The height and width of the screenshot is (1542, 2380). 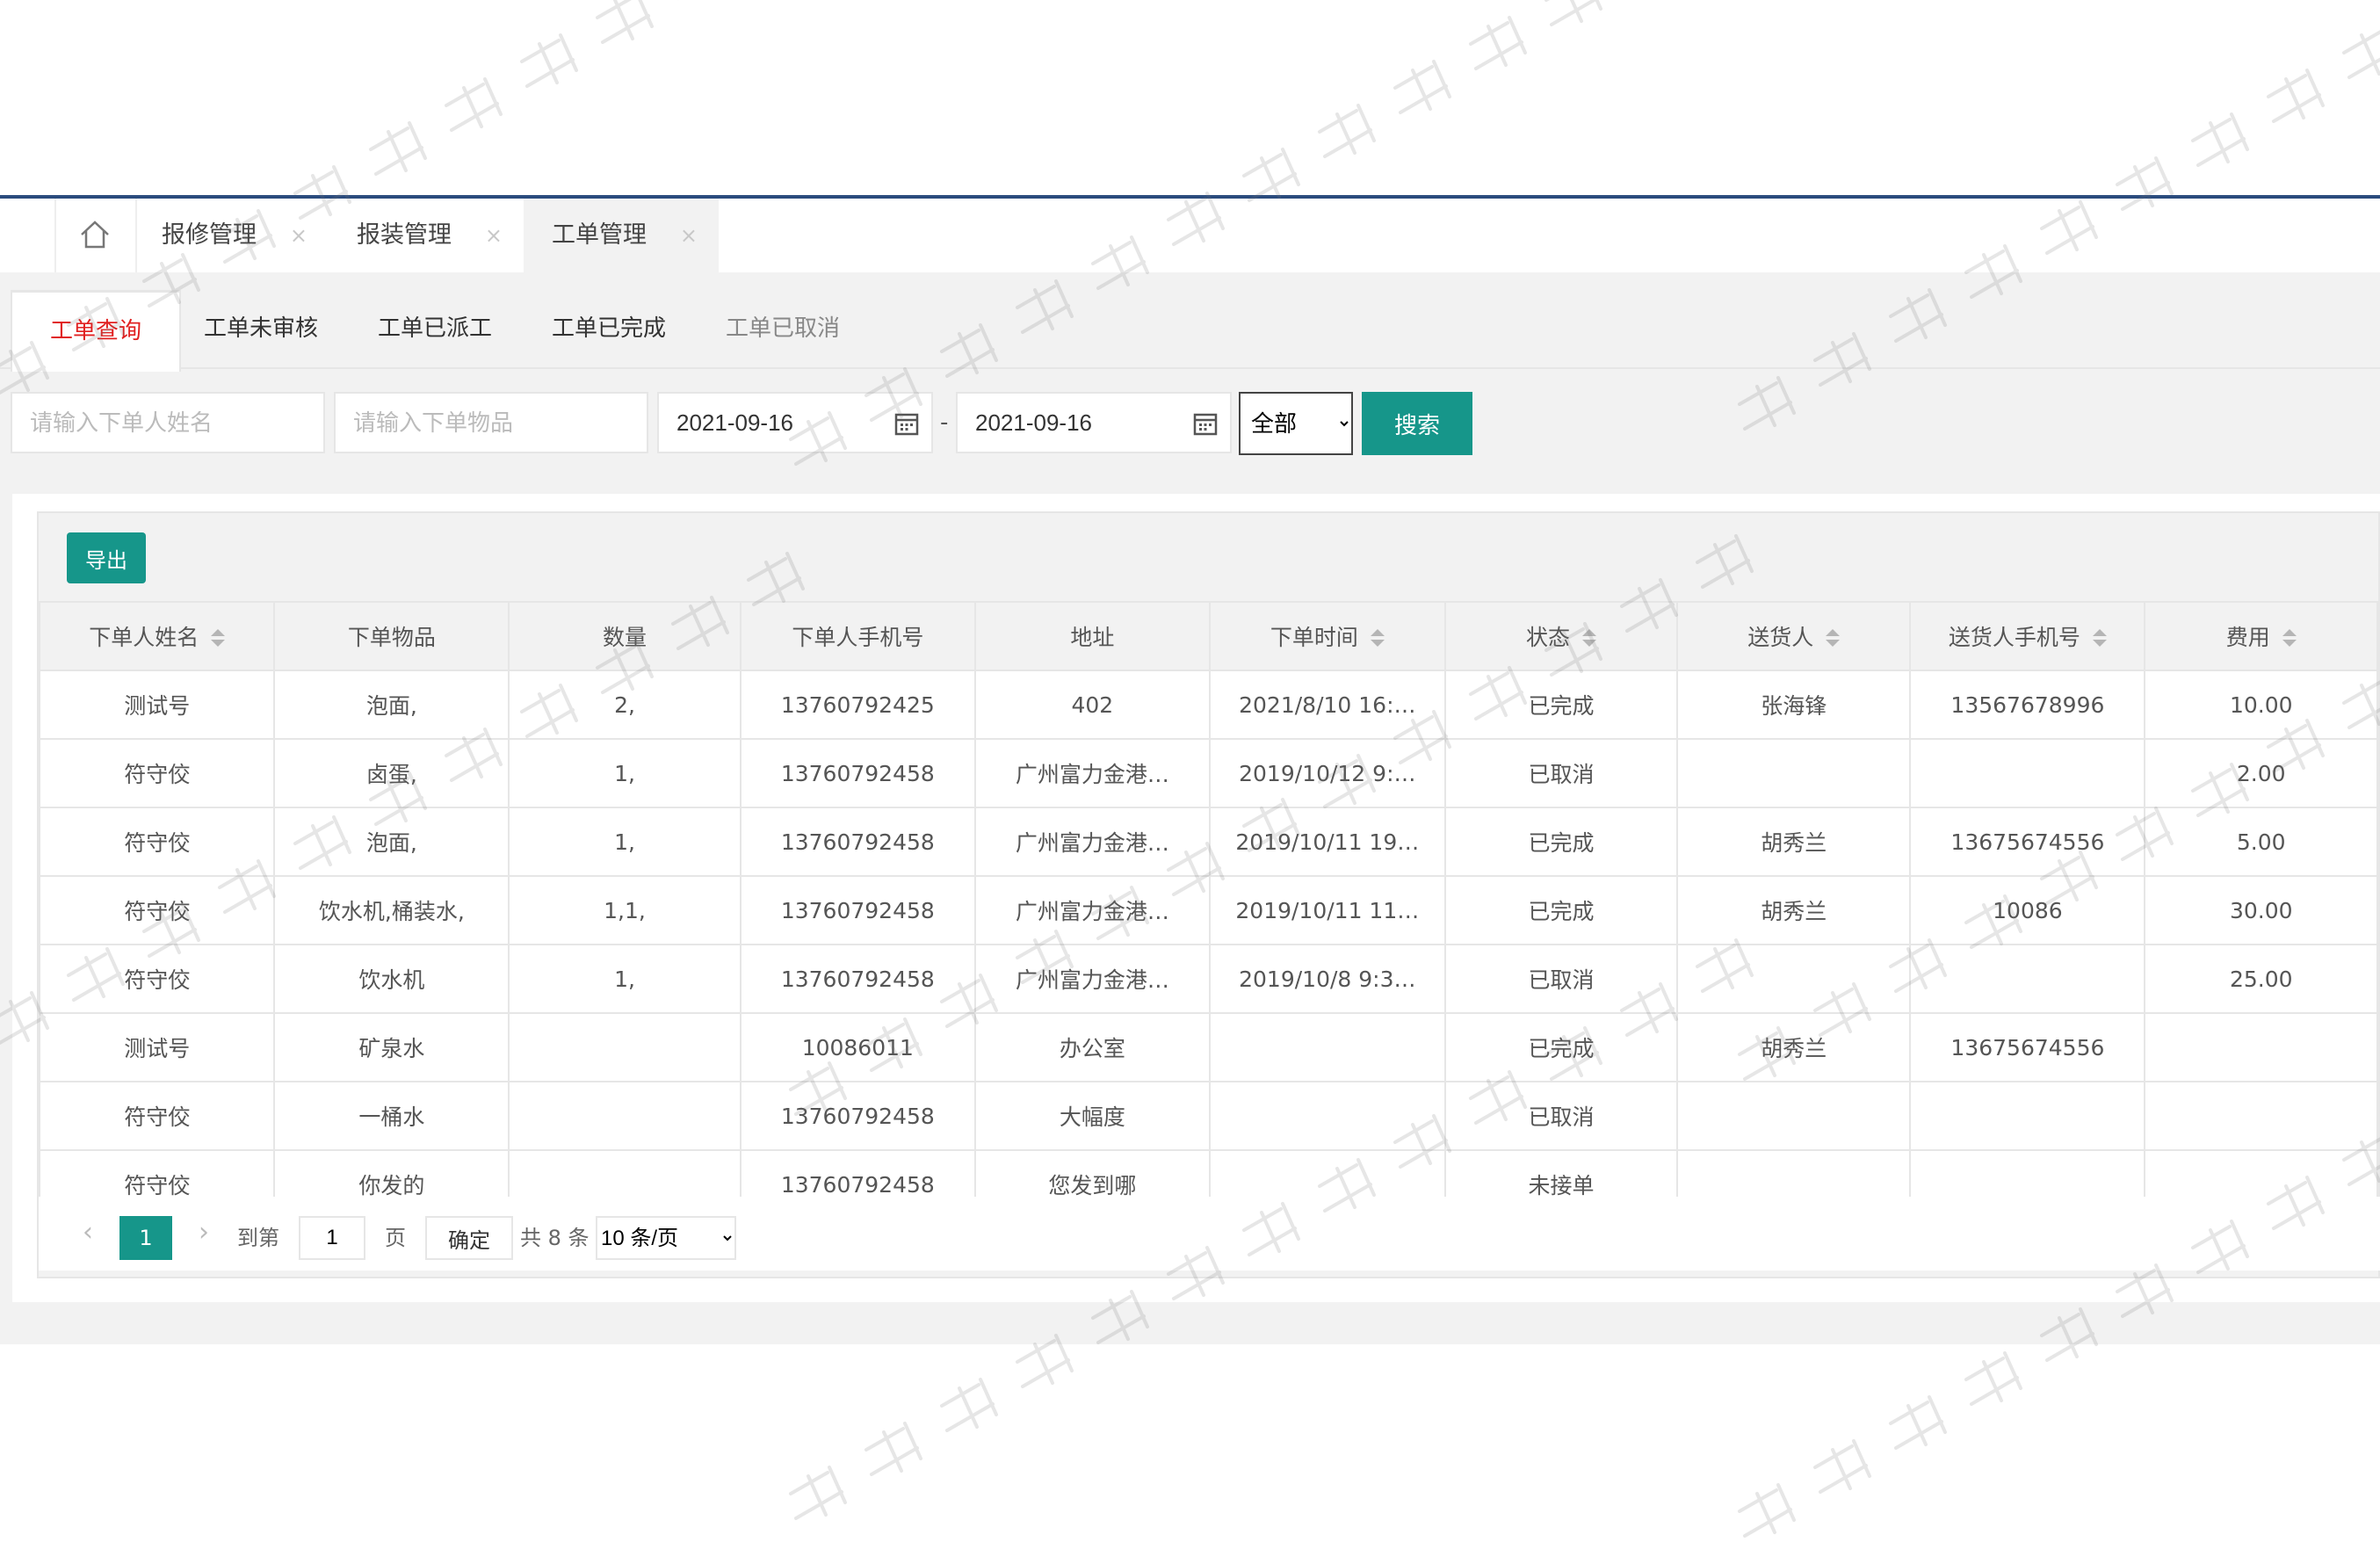 I want to click on goto-page-input, so click(x=332, y=1238).